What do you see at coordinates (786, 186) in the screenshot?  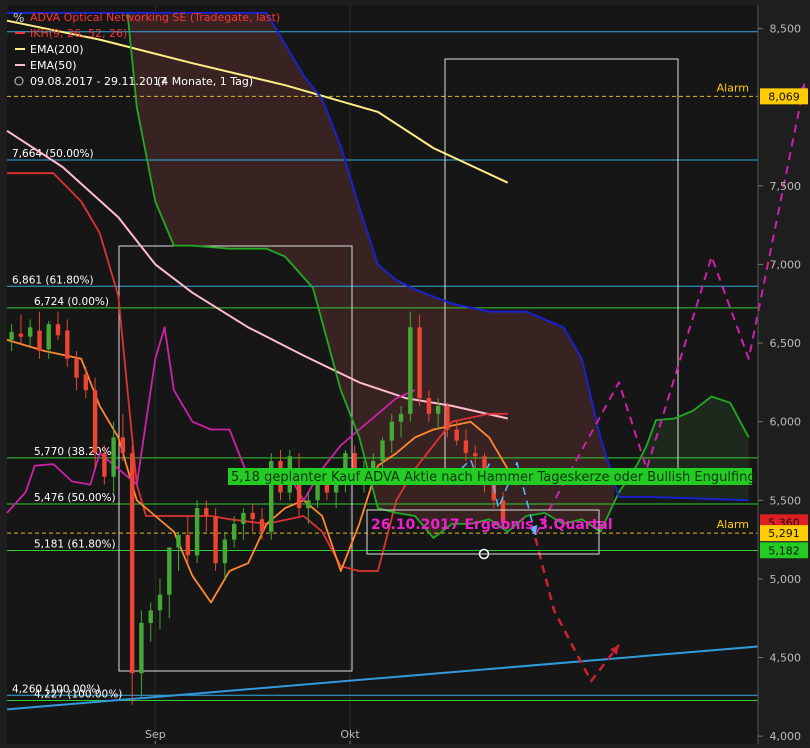 I see `y-tick-label: 7,500` at bounding box center [786, 186].